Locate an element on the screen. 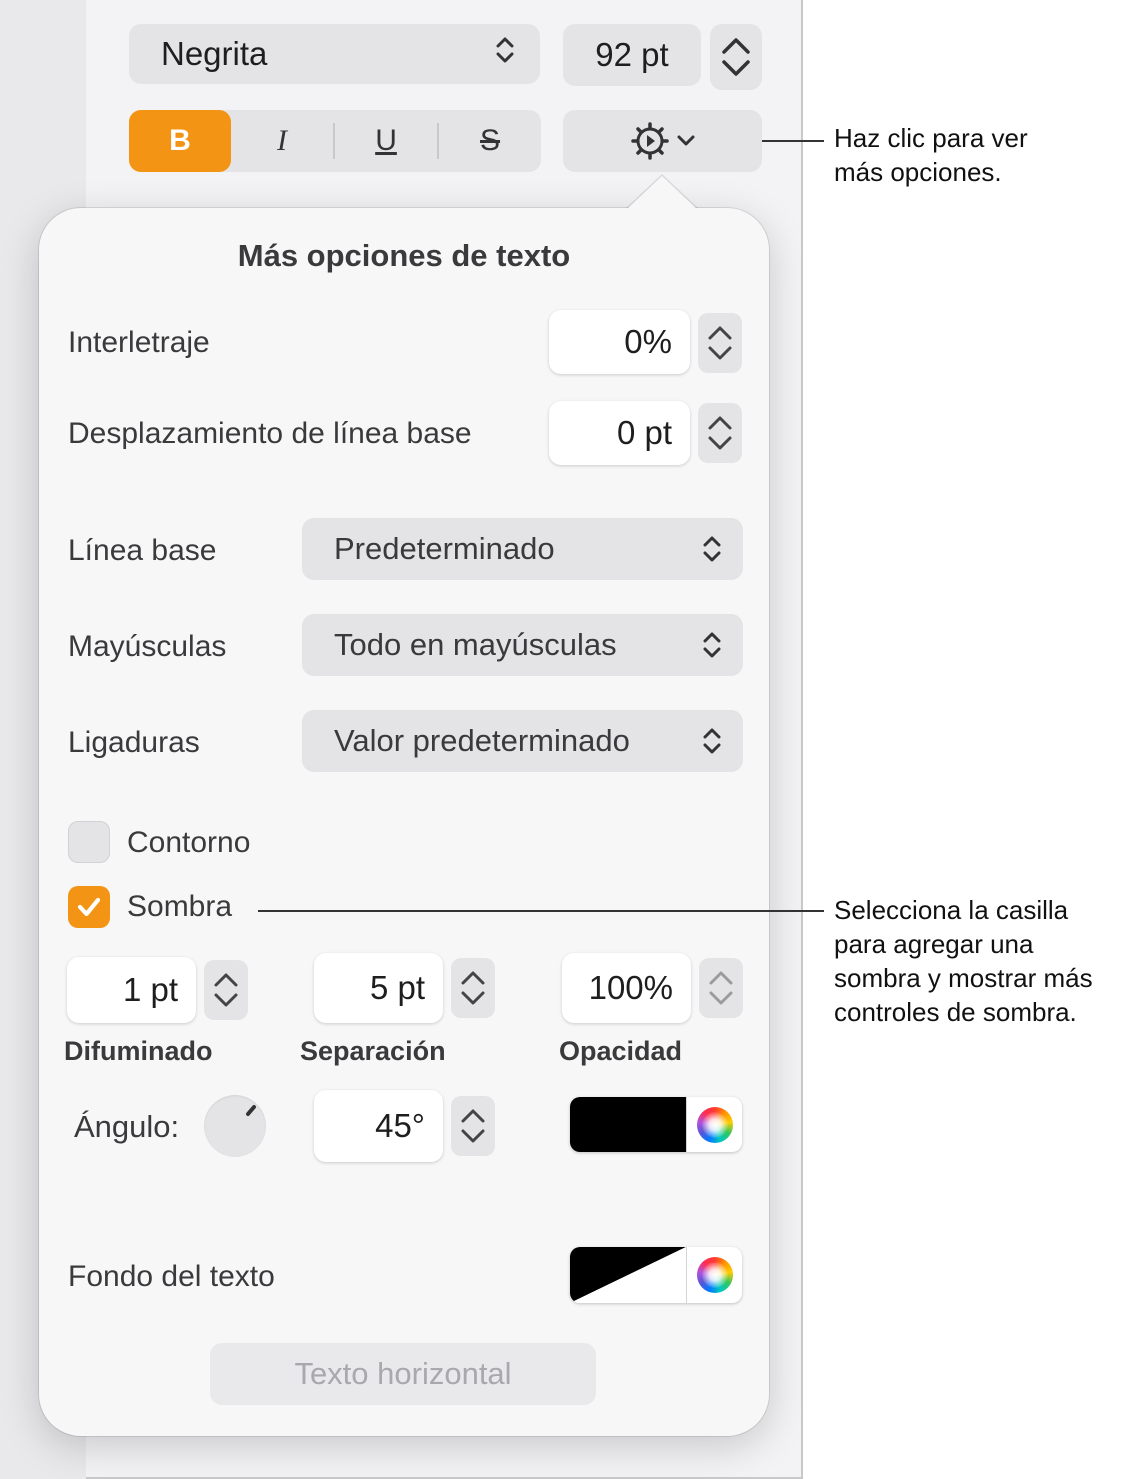 Image resolution: width=1136 pixels, height=1479 pixels. text-background-swatch is located at coordinates (628, 1275).